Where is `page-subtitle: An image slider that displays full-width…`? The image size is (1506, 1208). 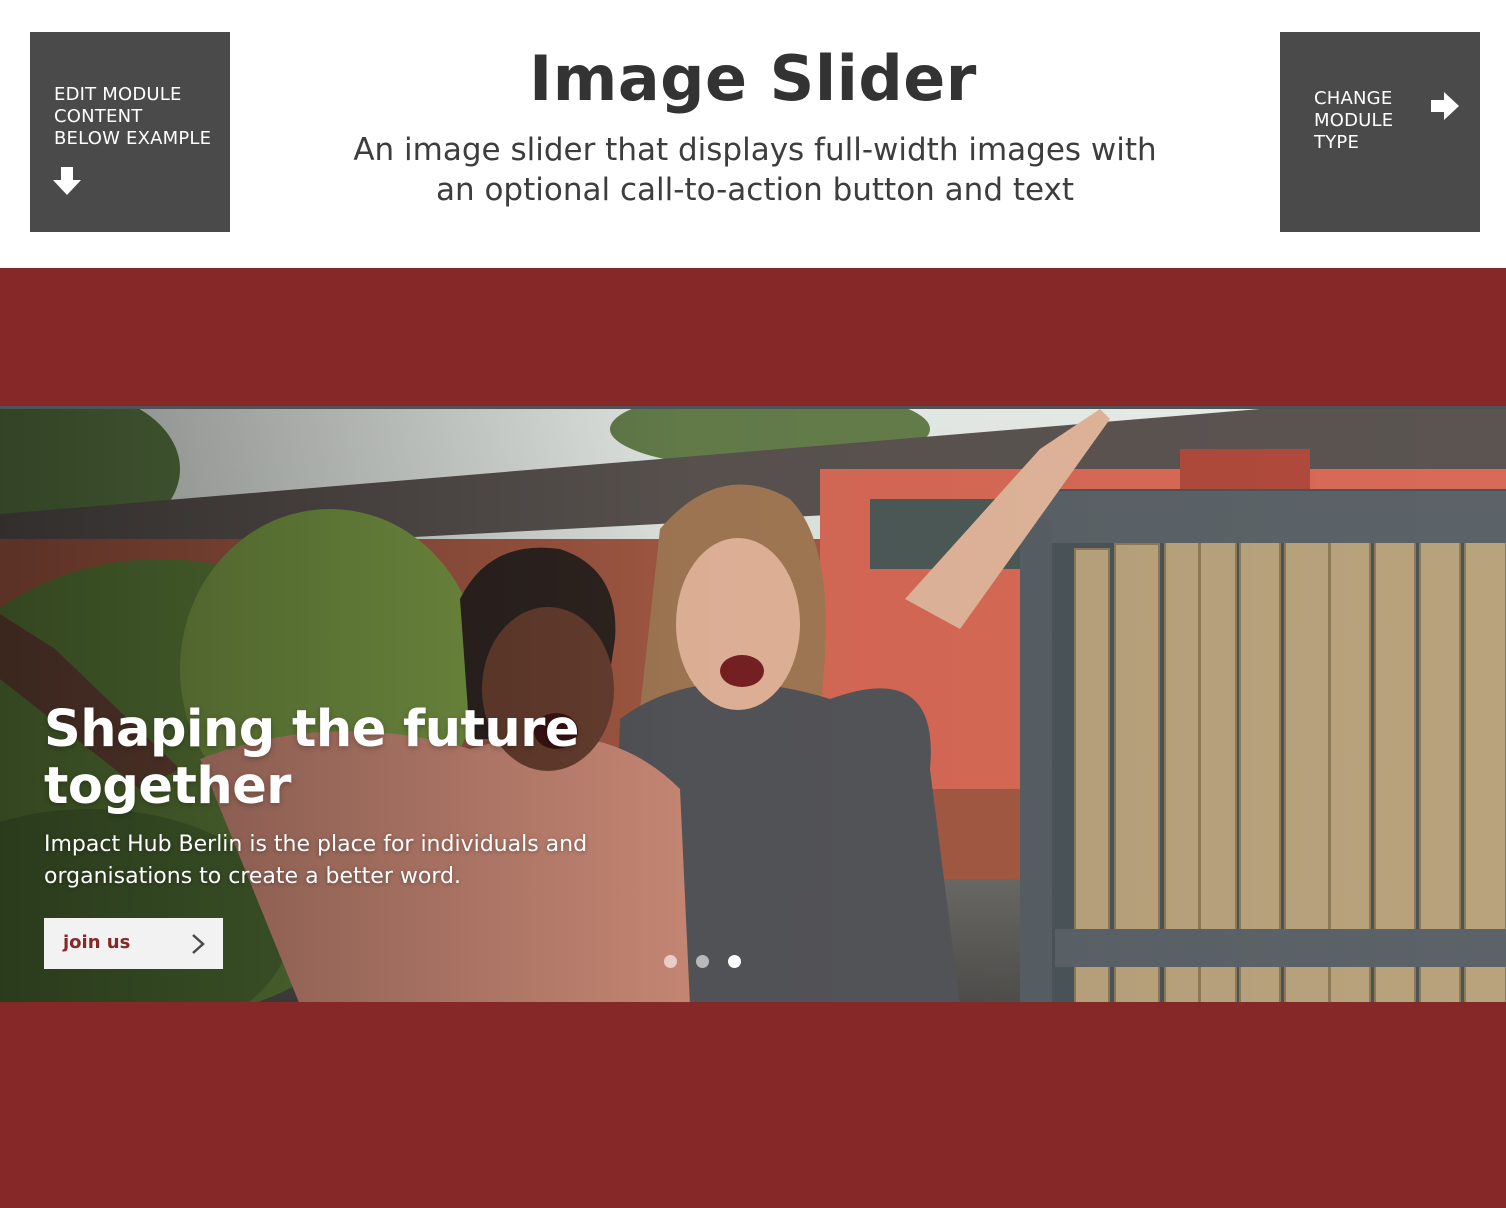
page-subtitle: An image slider that displays full-width… is located at coordinates (755, 170).